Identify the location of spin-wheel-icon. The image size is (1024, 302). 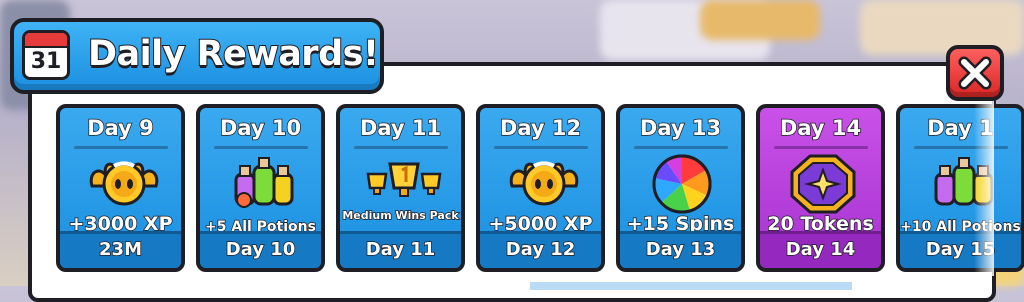
(682, 184).